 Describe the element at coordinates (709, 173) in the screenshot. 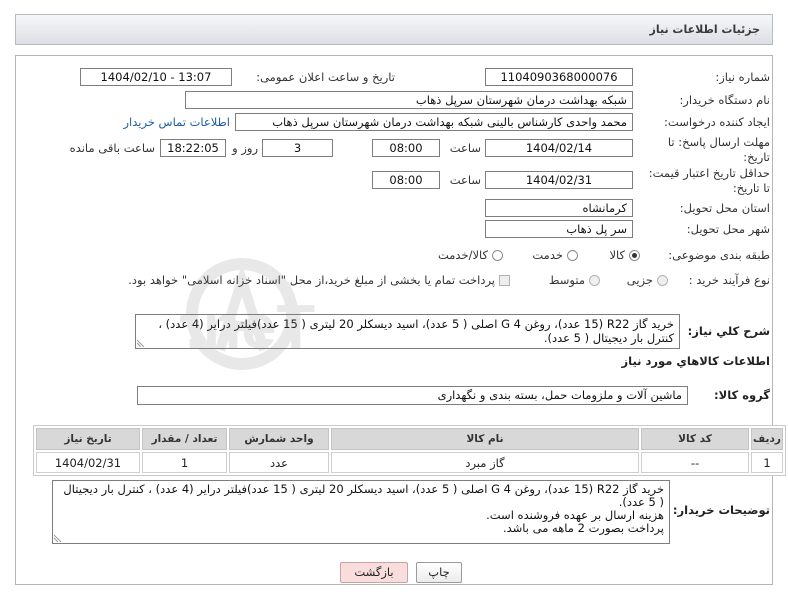

I see `price-validity-label-line1: حداقل تاریخ اعتبار قیمت:` at that location.